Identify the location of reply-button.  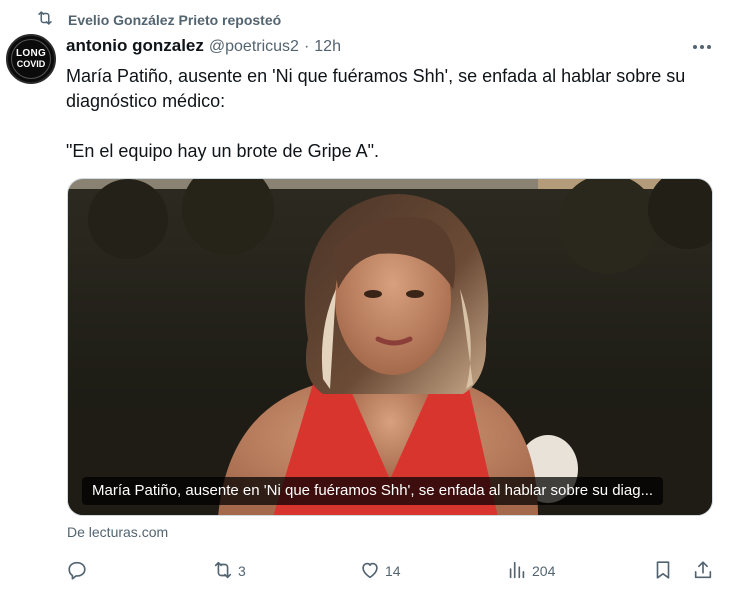
(79, 571).